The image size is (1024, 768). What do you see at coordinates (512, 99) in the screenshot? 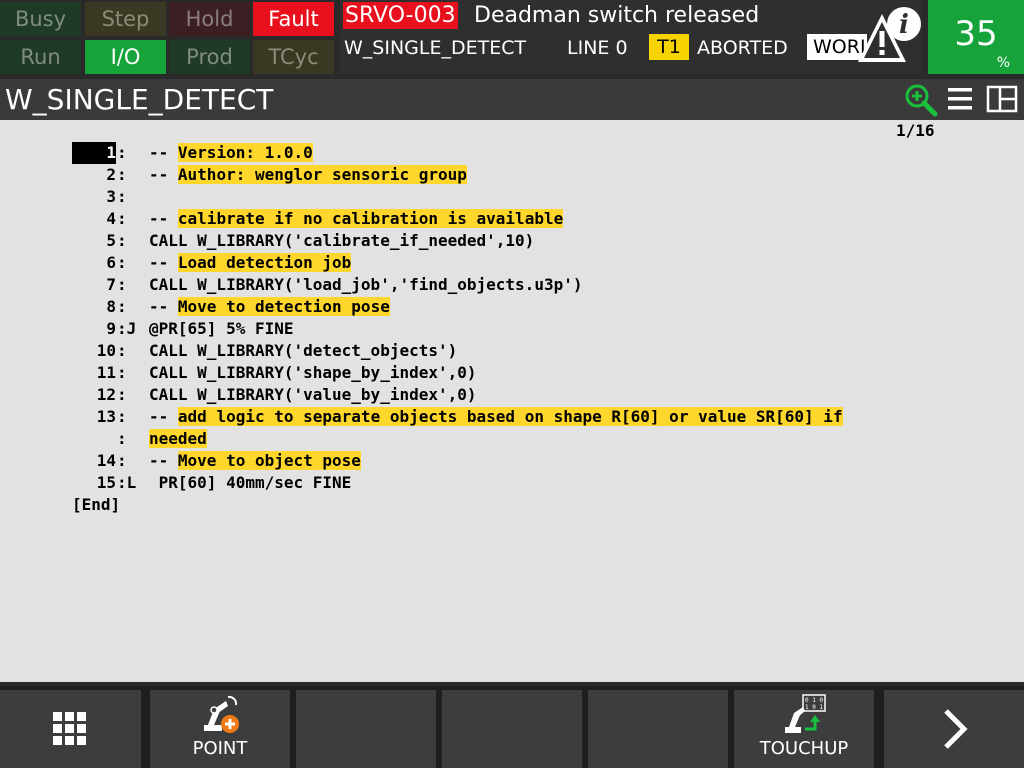
I see `title-bar: W_SINGLE_DETECT` at bounding box center [512, 99].